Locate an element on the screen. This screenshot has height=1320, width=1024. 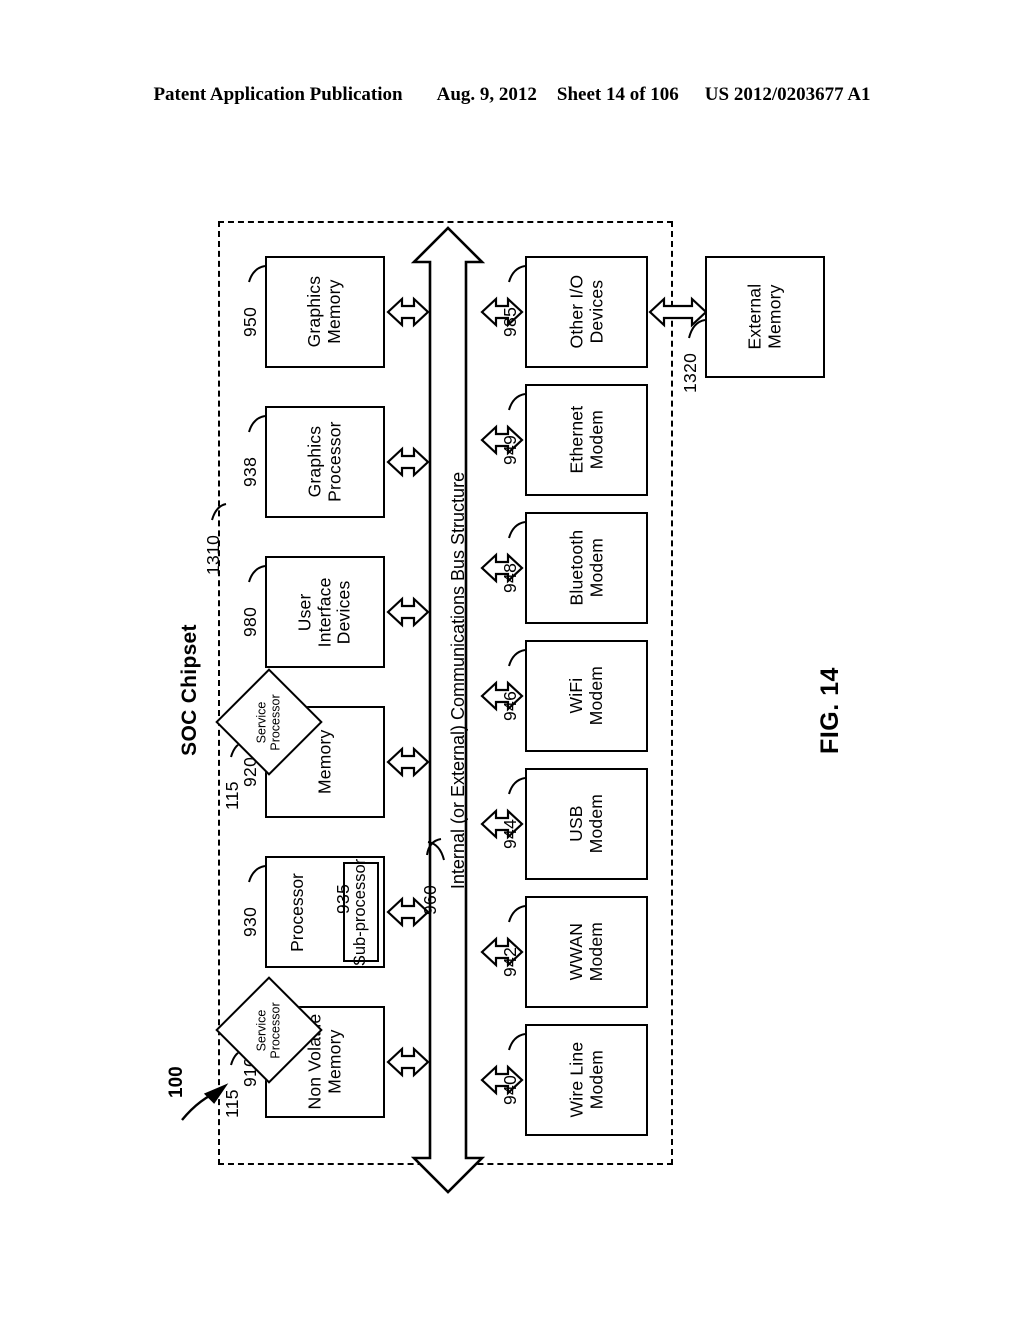
ref-930: 930 is located at coordinates (250, 921).